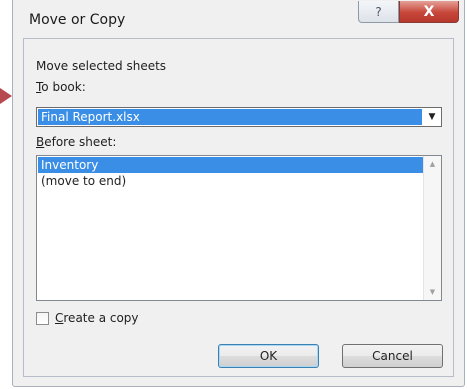 The width and height of the screenshot is (467, 389). Describe the element at coordinates (42, 318) in the screenshot. I see `create-copy-checkbox` at that location.